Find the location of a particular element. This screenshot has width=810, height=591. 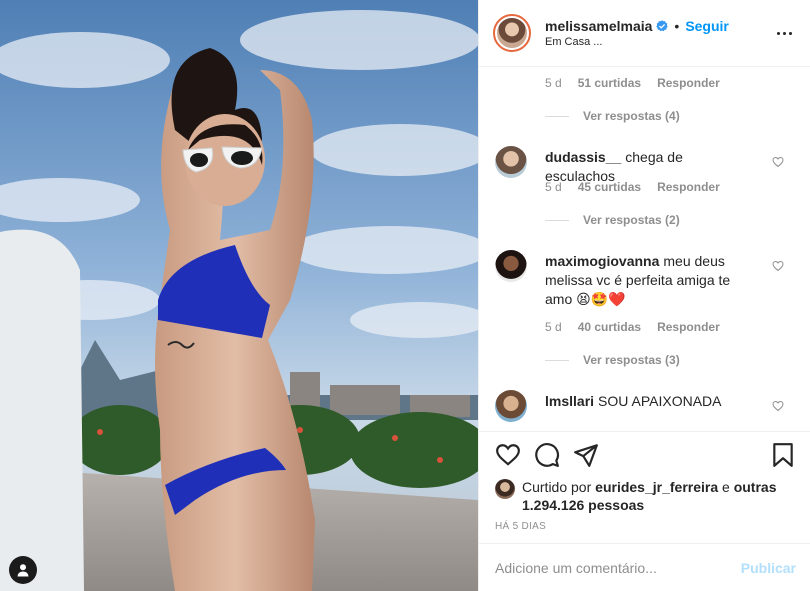

comment-meta: 5 d 45 curtidas Responder is located at coordinates (632, 187).